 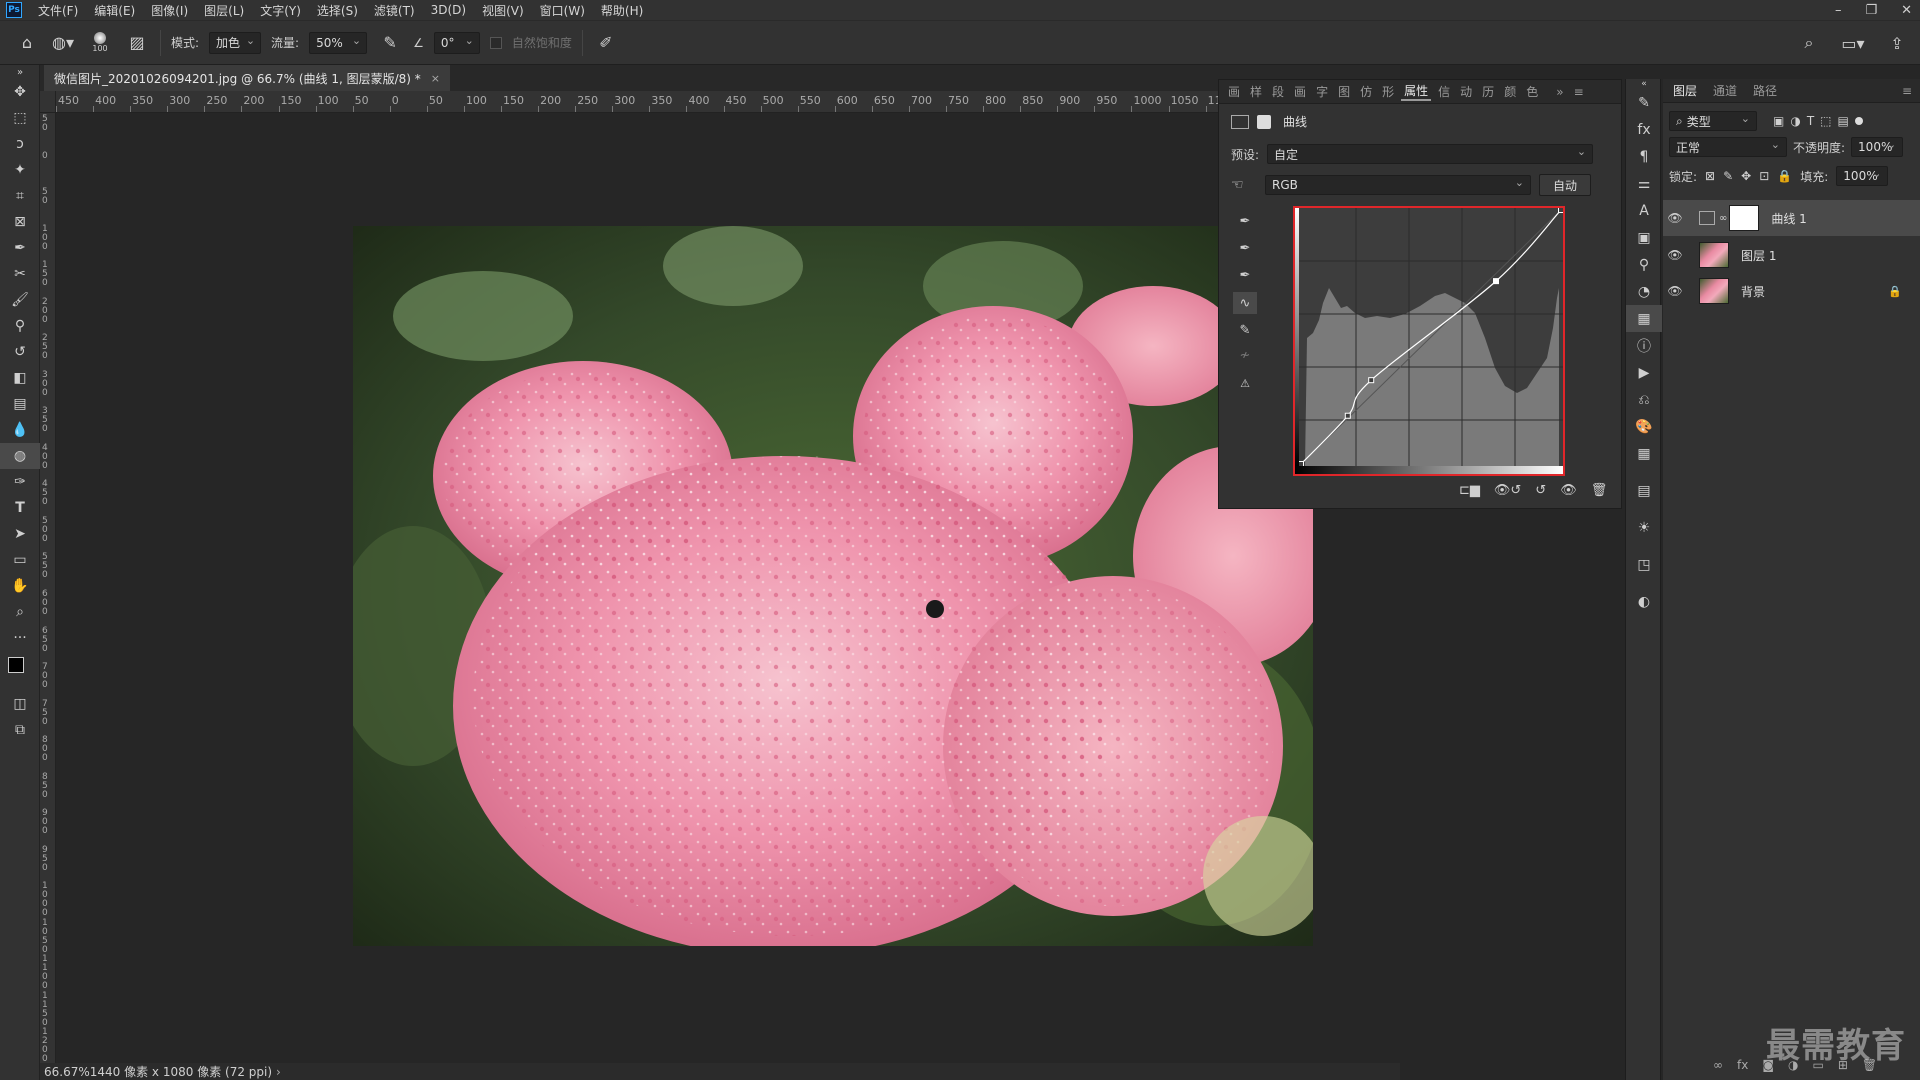 What do you see at coordinates (137, 43) in the screenshot?
I see `brush-settings-icon: ▨` at bounding box center [137, 43].